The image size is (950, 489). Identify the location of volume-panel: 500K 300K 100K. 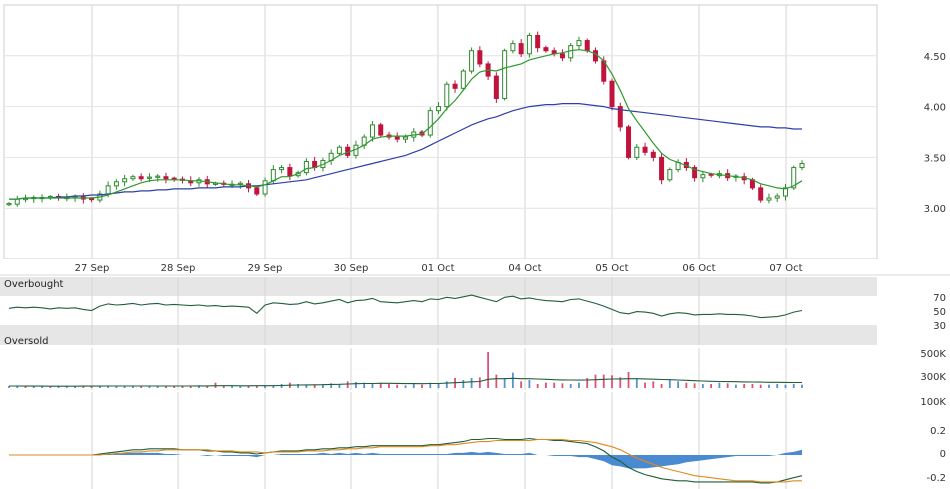
(477, 378).